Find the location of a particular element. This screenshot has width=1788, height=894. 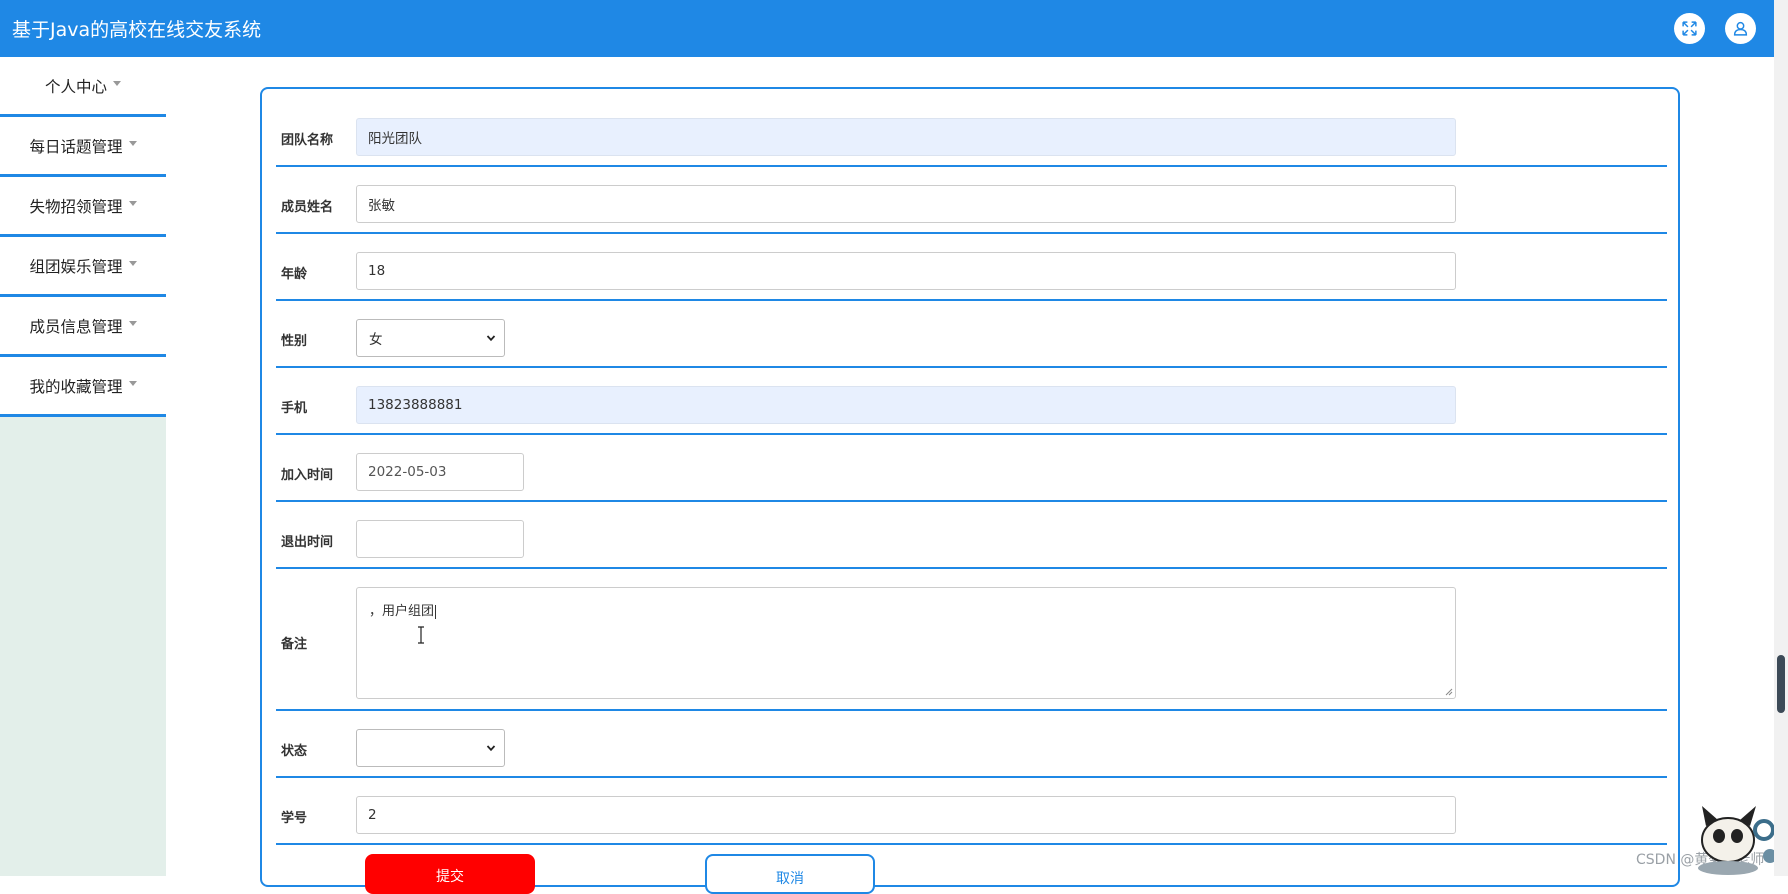

user-icon is located at coordinates (1740, 28).